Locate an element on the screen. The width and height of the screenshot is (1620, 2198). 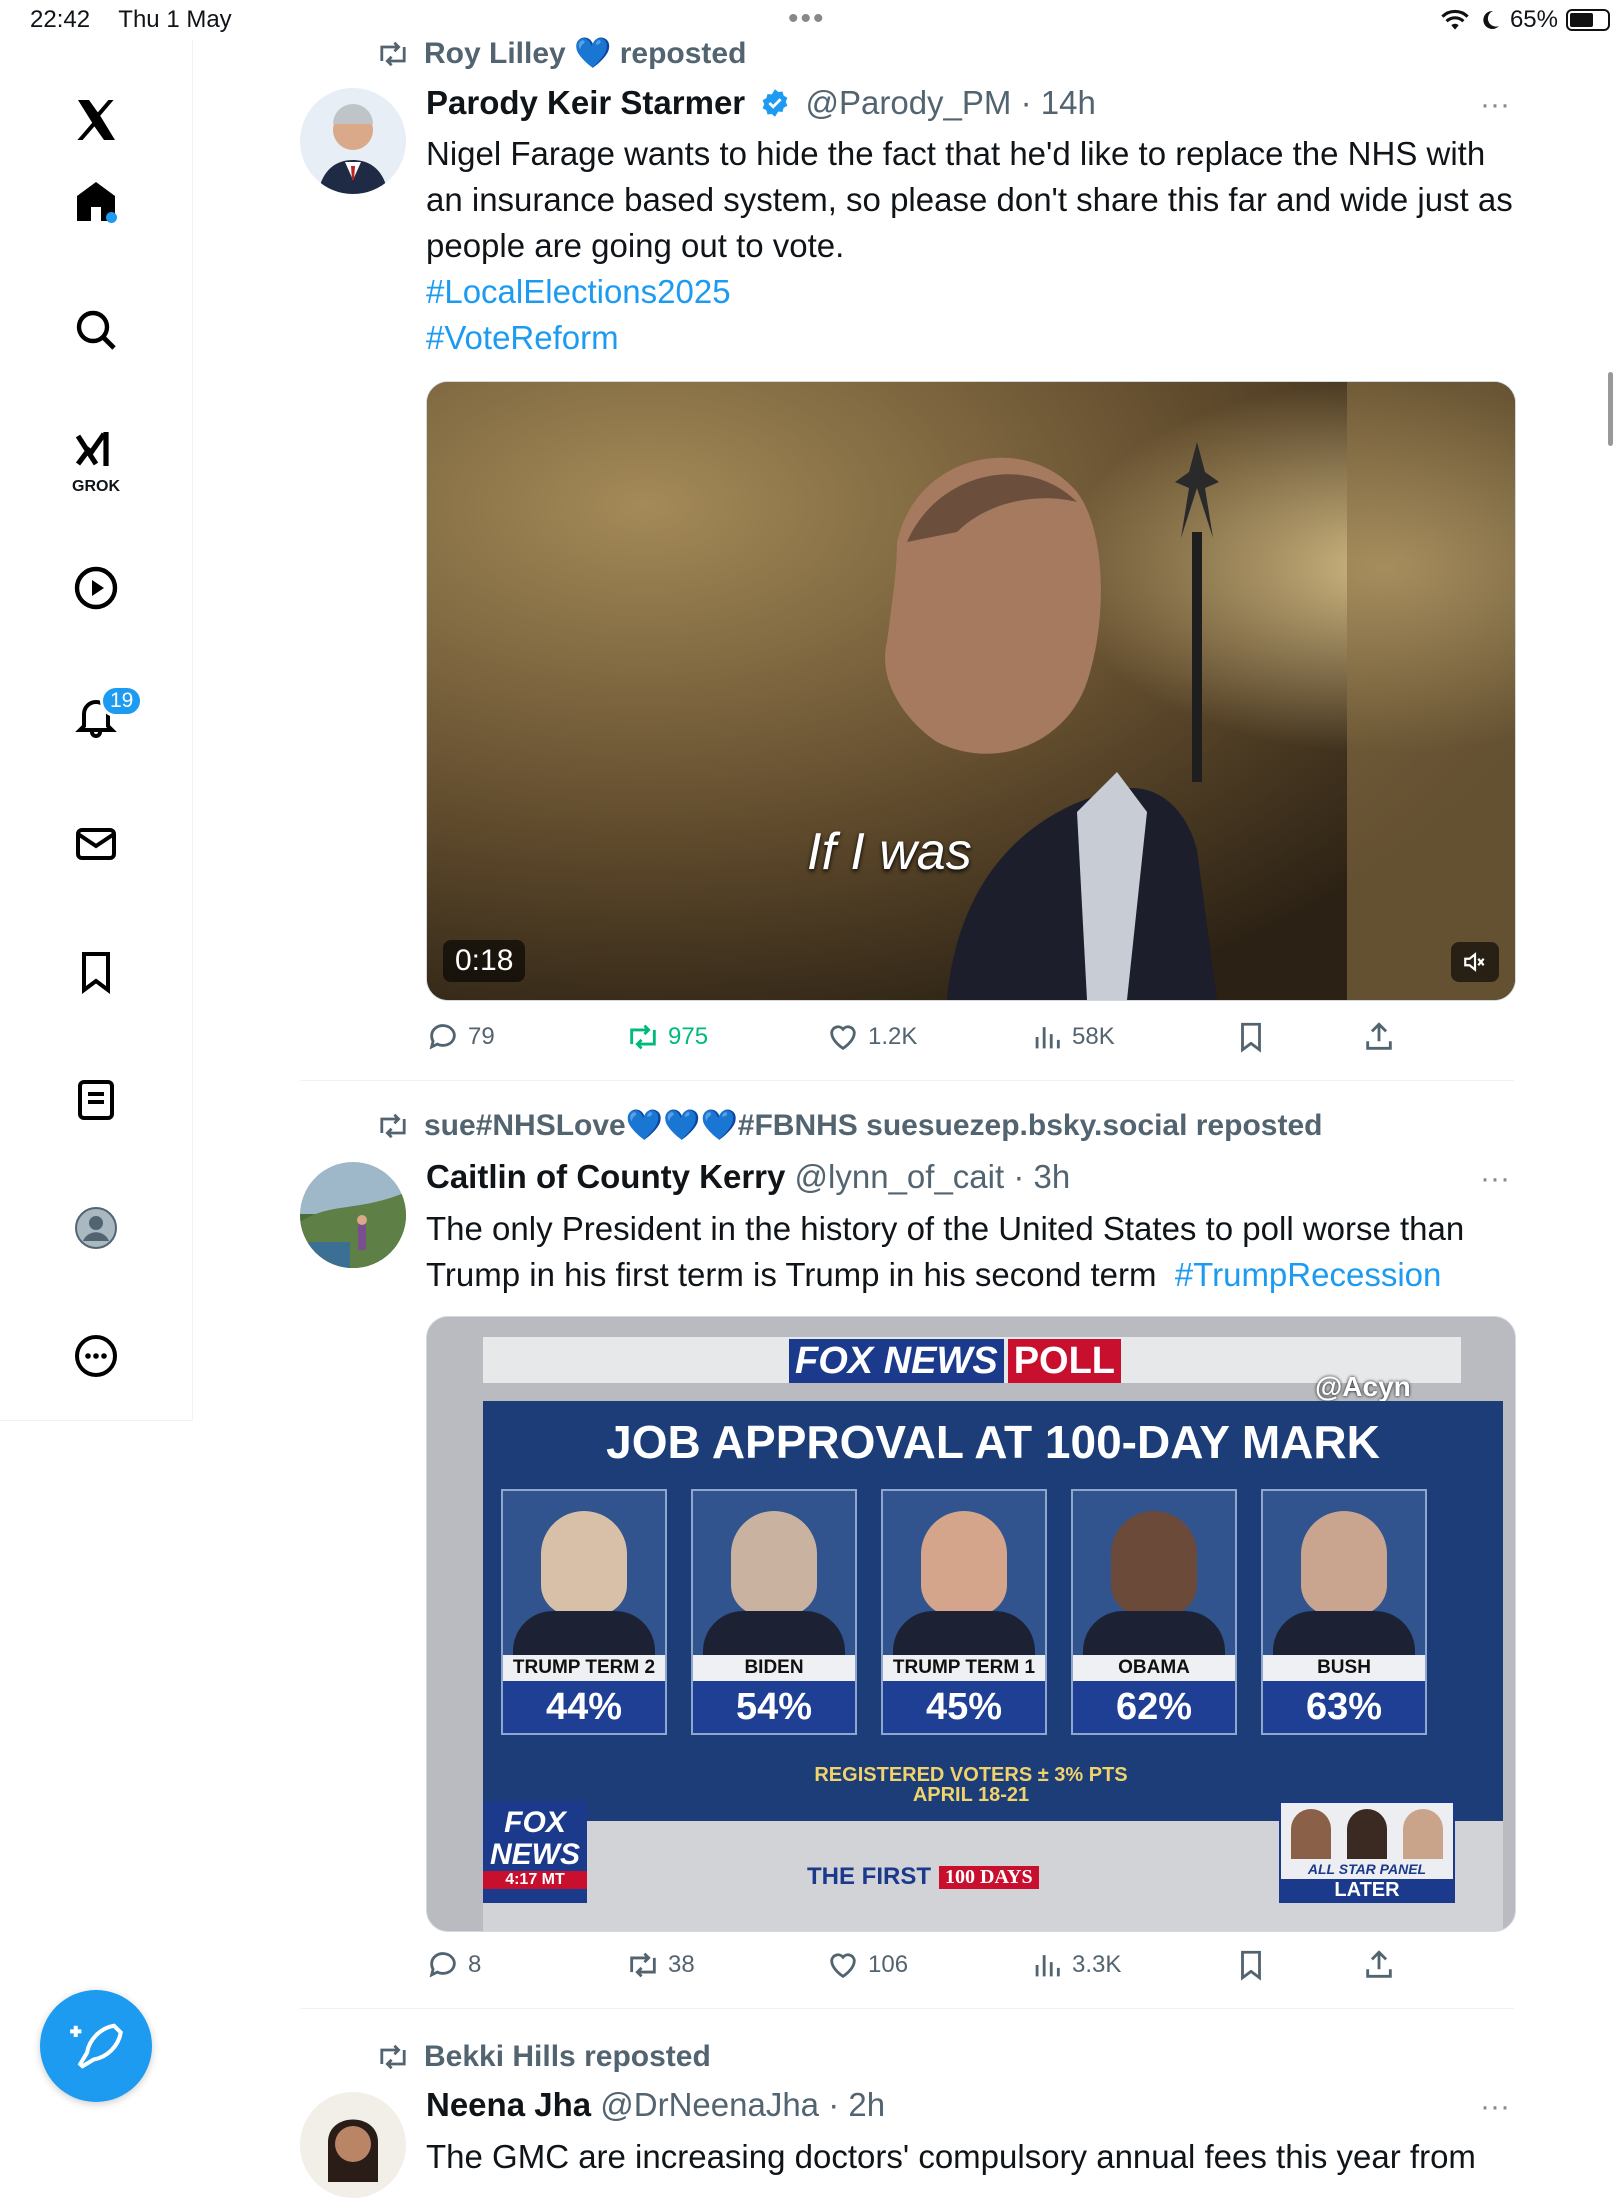
messages-mail-icon is located at coordinates (96, 844).